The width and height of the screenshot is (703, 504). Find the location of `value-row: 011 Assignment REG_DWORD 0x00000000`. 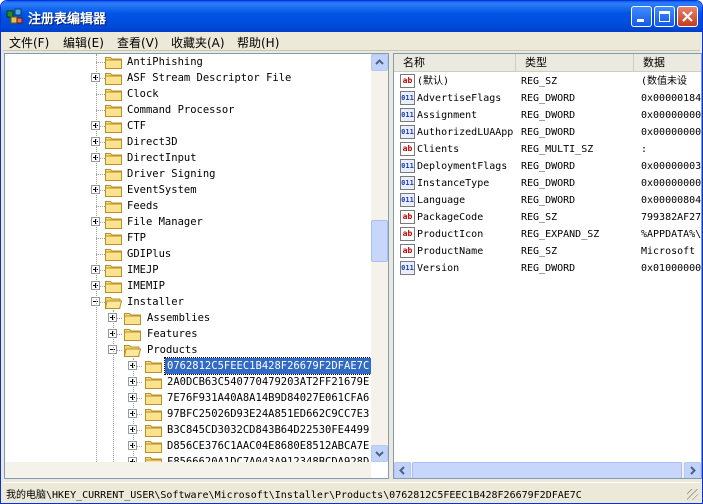

value-row: 011 Assignment REG_DWORD 0x00000000 is located at coordinates (550, 115).